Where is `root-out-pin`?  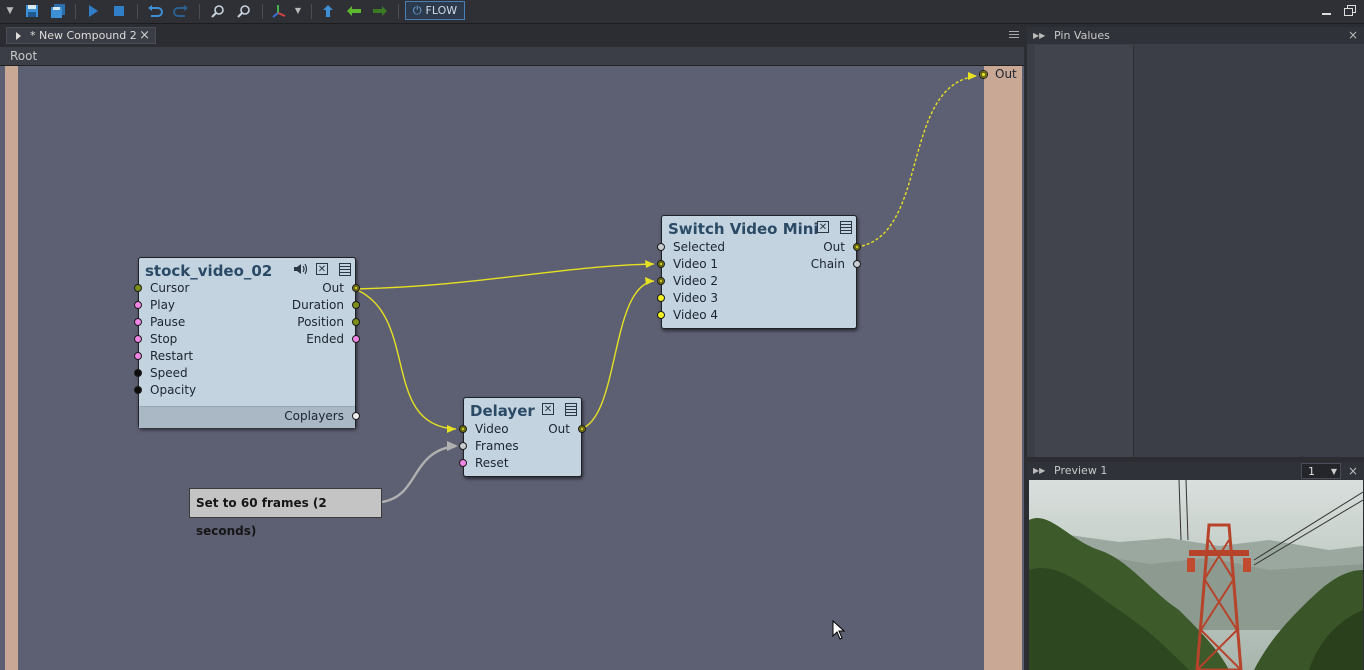 root-out-pin is located at coordinates (983, 74).